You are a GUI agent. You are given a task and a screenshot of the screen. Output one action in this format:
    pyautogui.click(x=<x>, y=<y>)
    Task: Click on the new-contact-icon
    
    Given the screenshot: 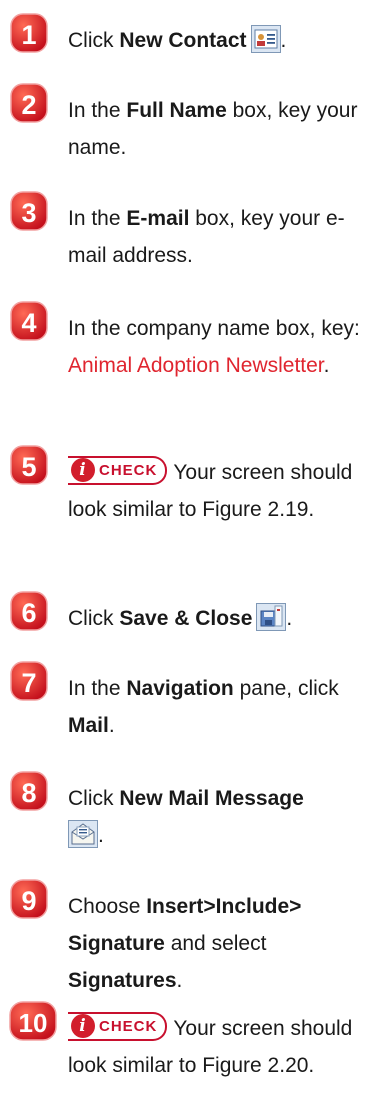 What is the action you would take?
    pyautogui.click(x=265, y=39)
    